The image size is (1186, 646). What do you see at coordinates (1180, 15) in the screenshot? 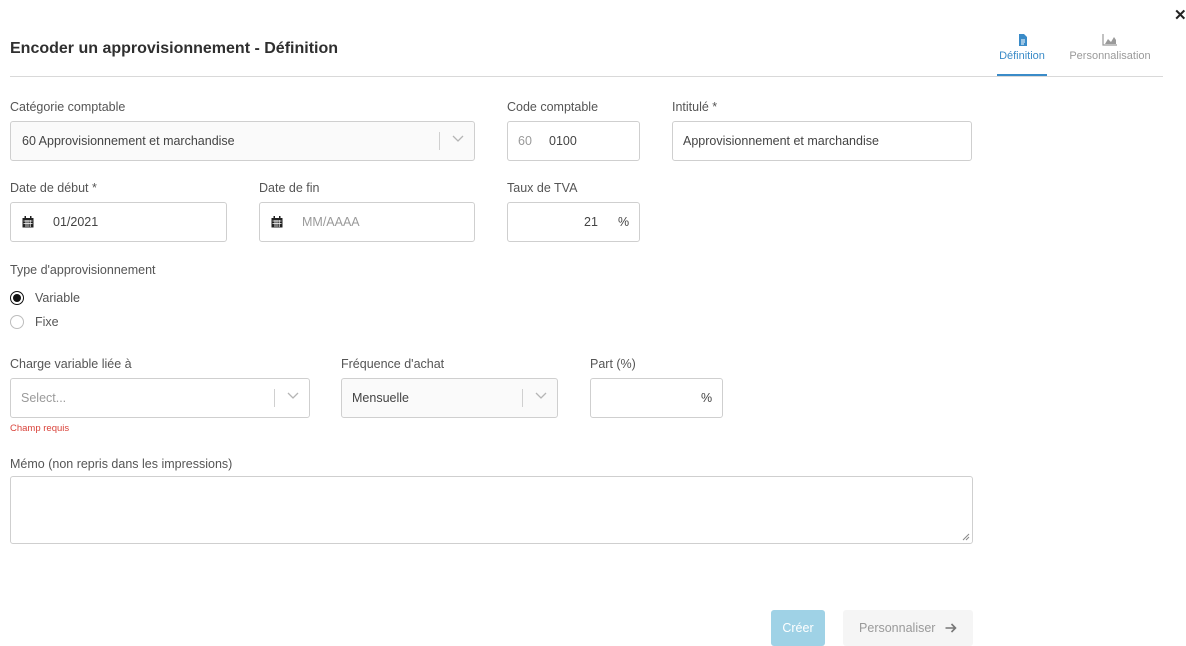
I see `close-icon: ✕` at bounding box center [1180, 15].